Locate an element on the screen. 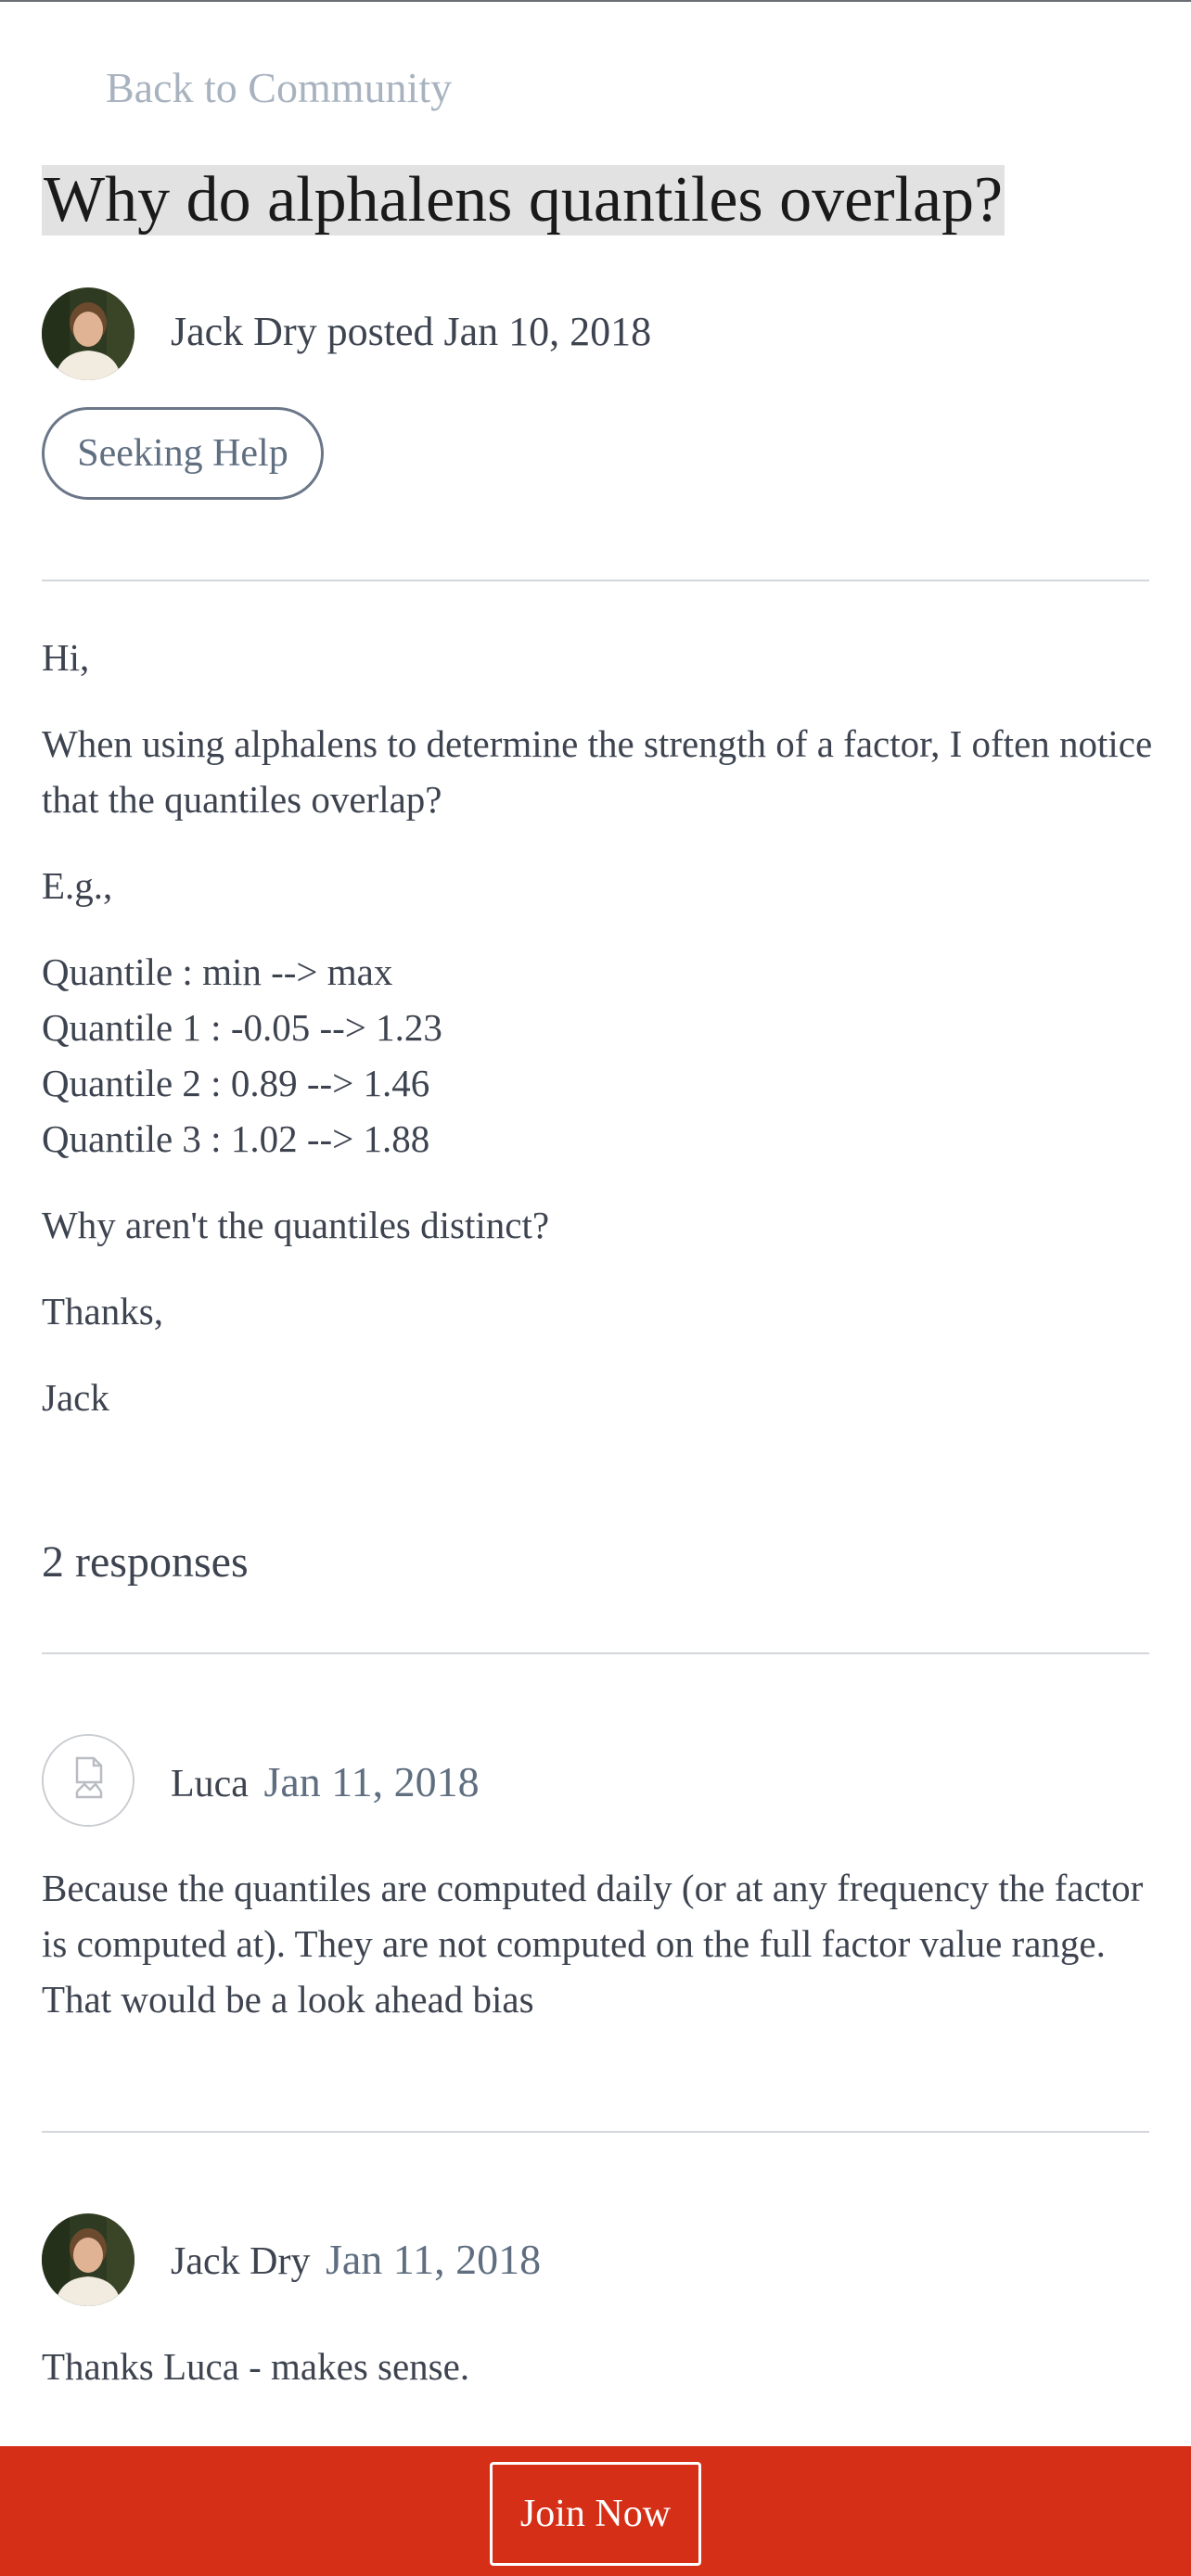 The image size is (1191, 2576). post-paragraph: Why aren't the quantiles distinct? is located at coordinates (296, 1225).